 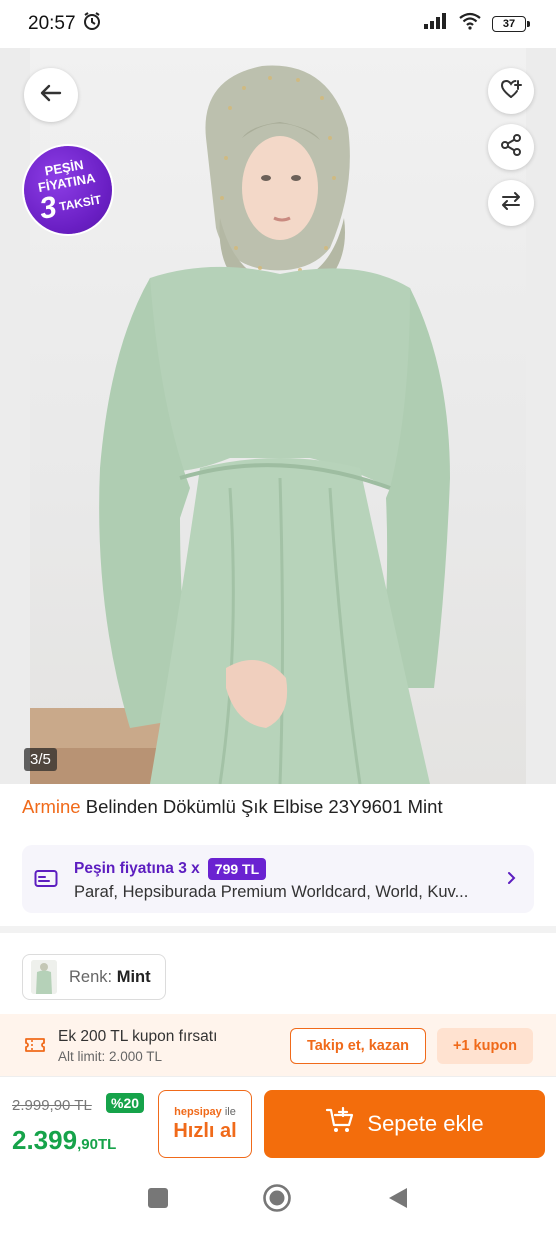 What do you see at coordinates (205, 1130) in the screenshot?
I see `fast-buy-label: Hızlı al` at bounding box center [205, 1130].